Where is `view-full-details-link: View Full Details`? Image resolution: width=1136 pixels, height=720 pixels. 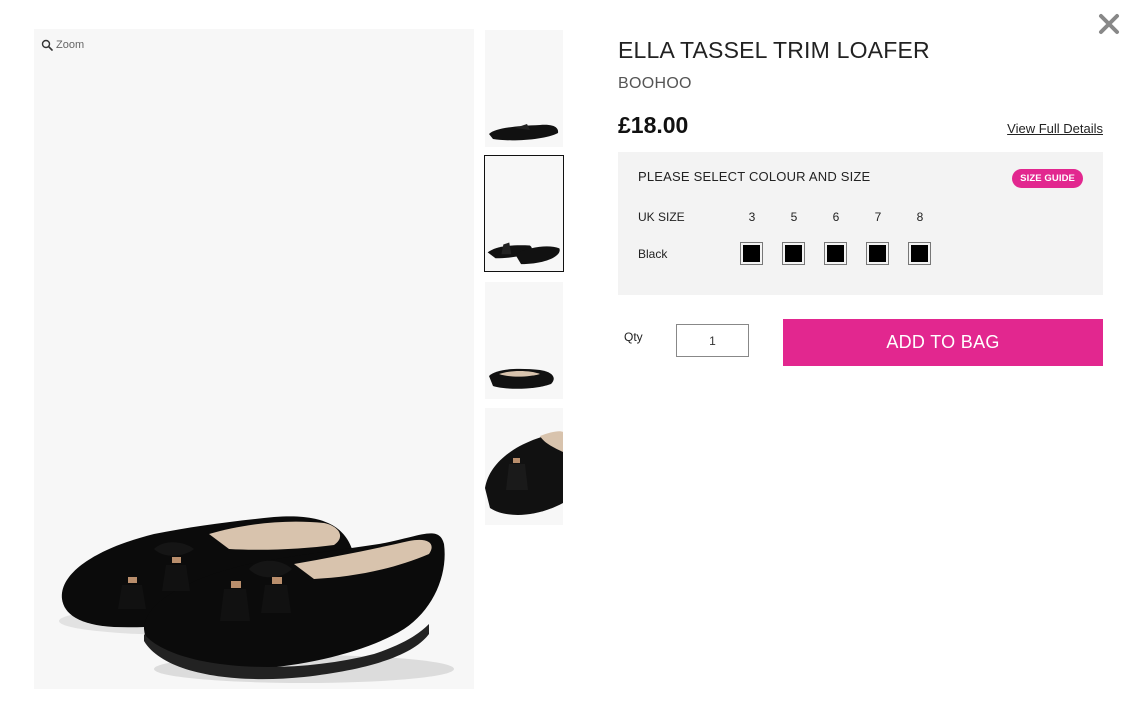
view-full-details-link: View Full Details is located at coordinates (1055, 128).